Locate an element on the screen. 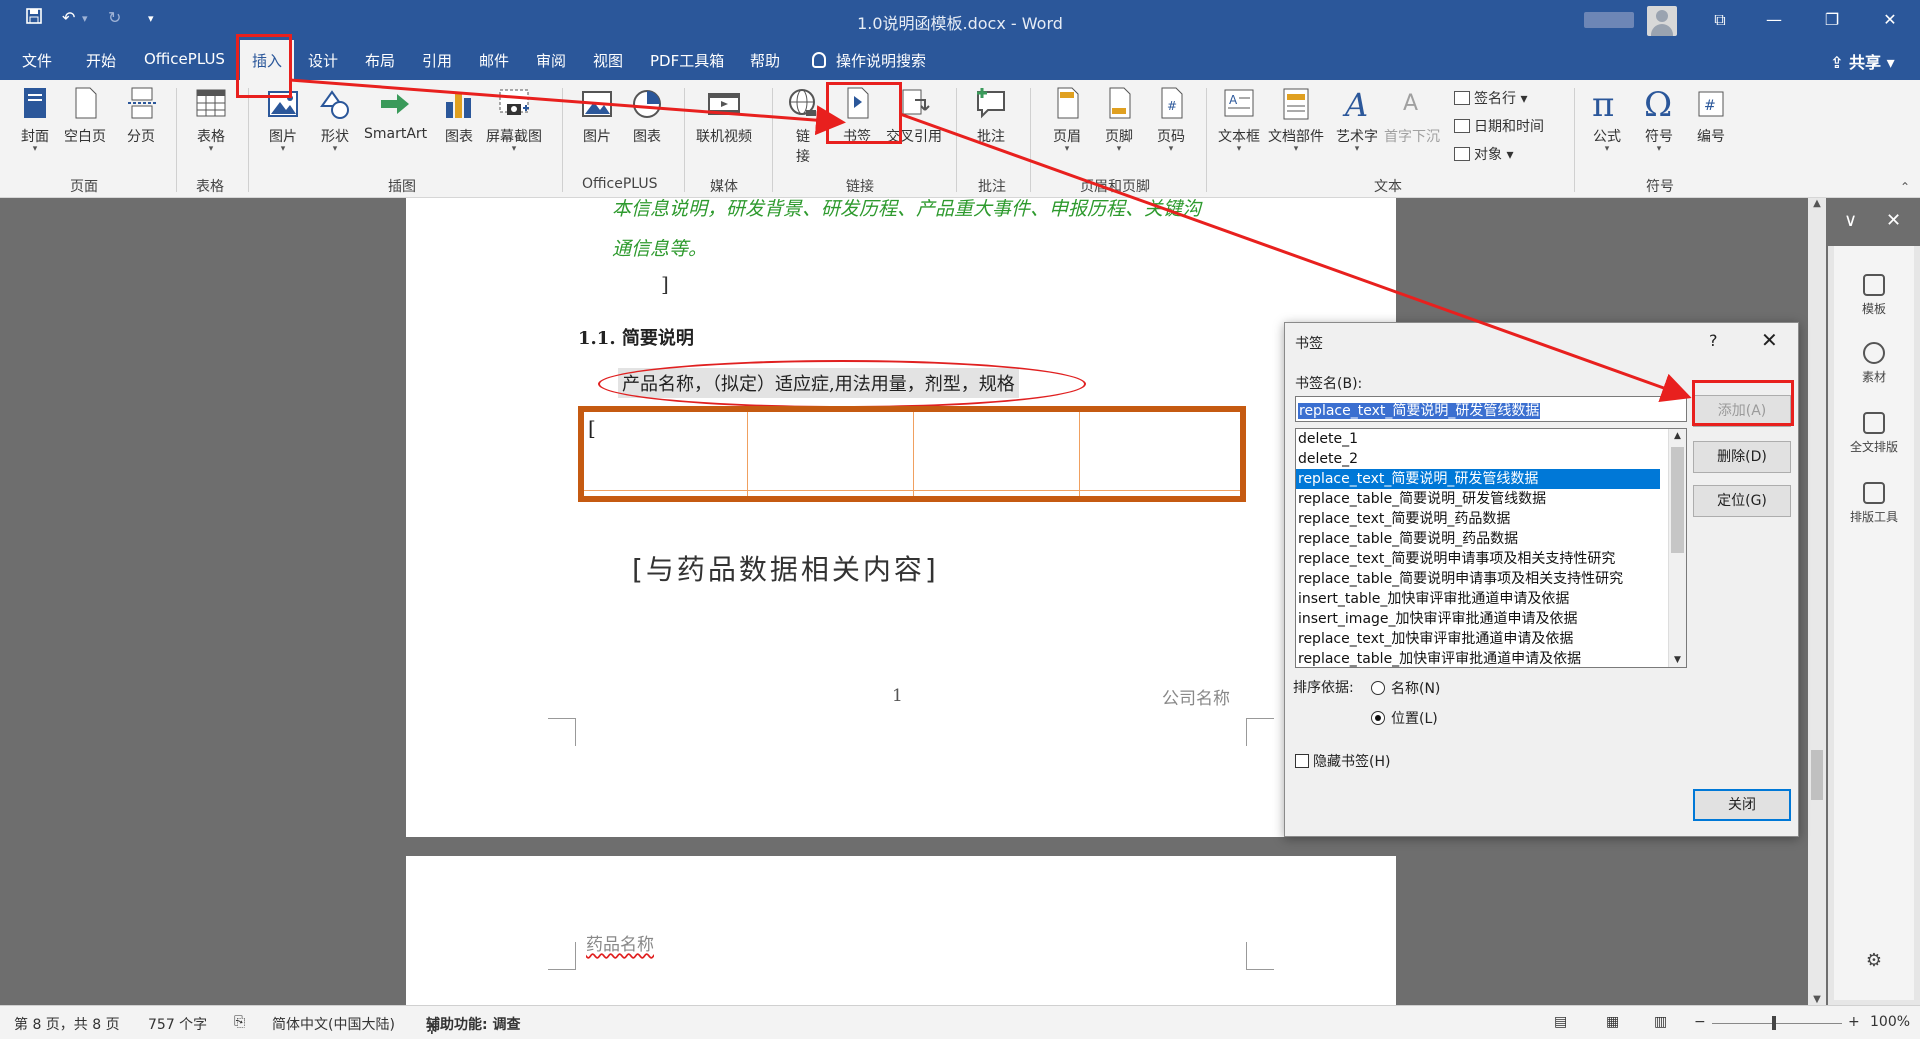 The width and height of the screenshot is (1920, 1039). bookmarked-table: [ is located at coordinates (912, 454).